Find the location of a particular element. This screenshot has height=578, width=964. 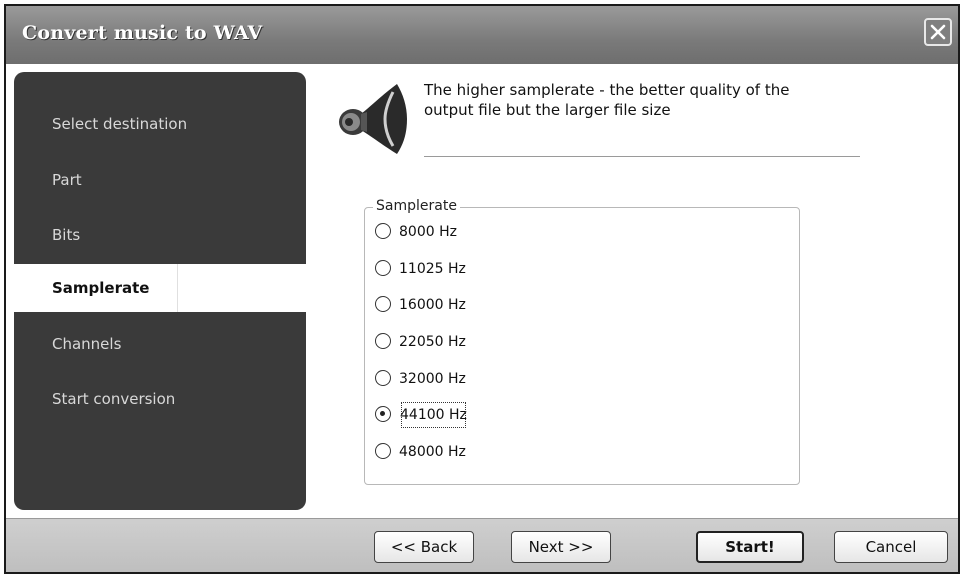

description-divider is located at coordinates (642, 156).